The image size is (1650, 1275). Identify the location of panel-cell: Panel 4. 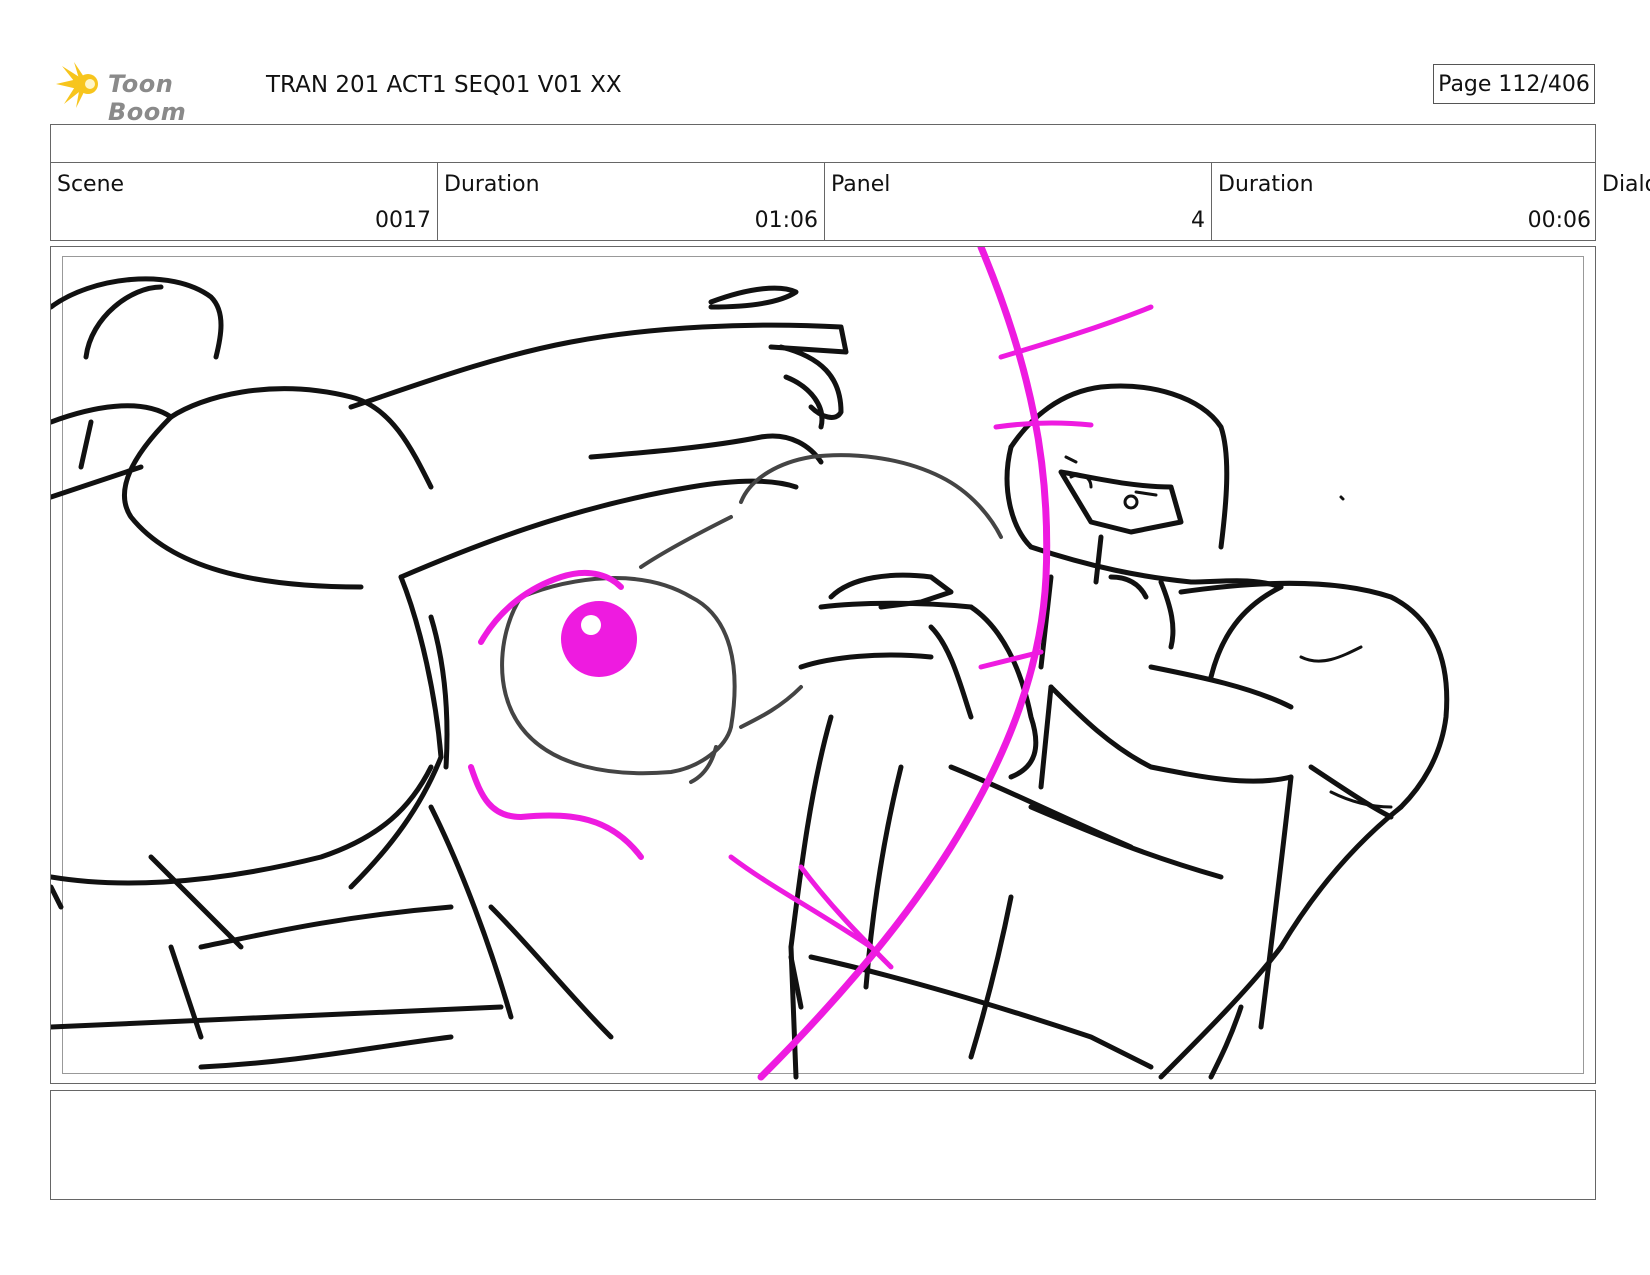
(1018, 201).